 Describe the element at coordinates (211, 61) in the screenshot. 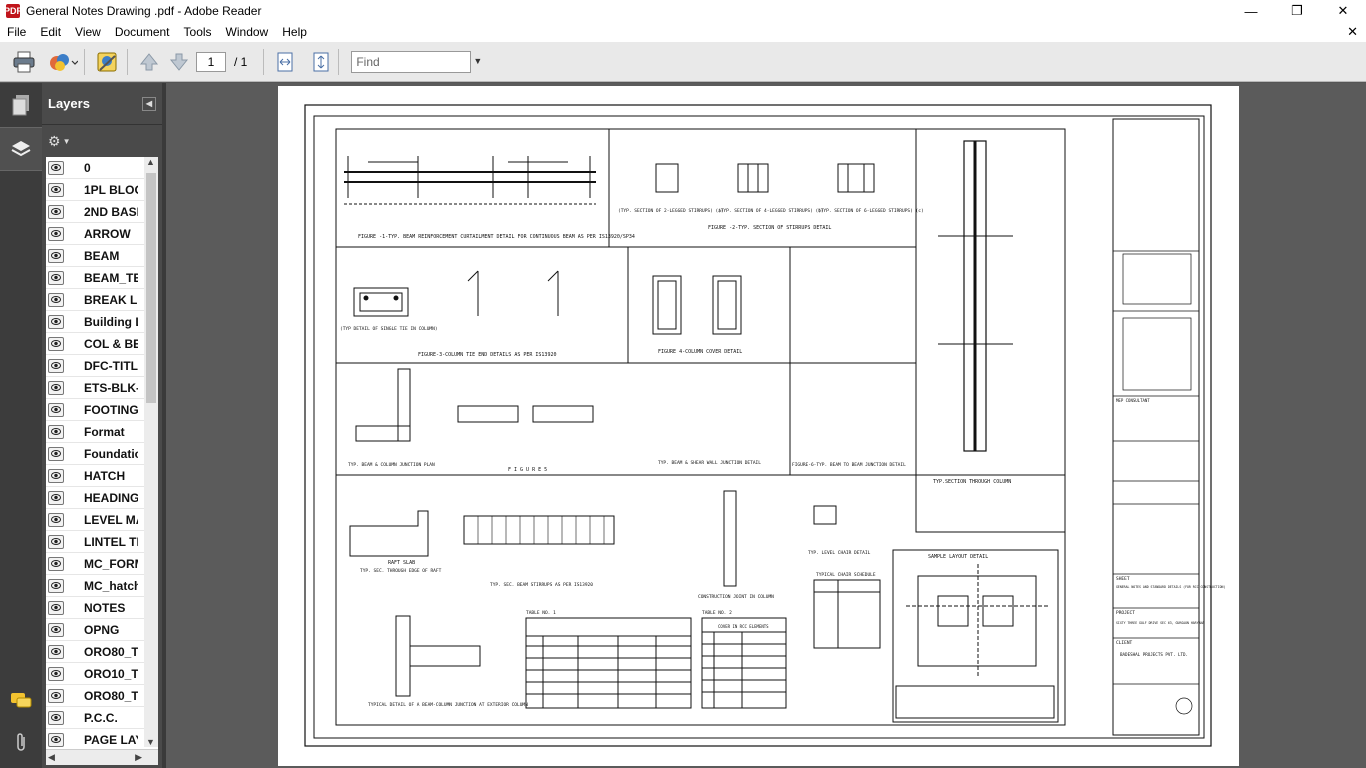

I see `page-number-input: 1` at that location.